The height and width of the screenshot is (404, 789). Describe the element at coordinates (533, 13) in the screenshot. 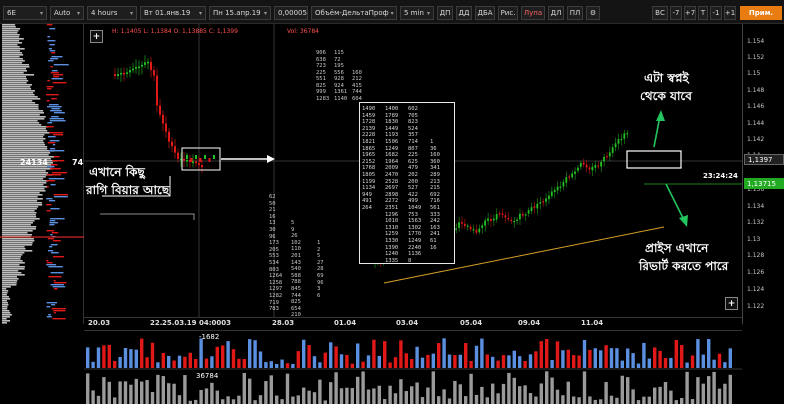

I see `toolbar-button-magnifier: Лупа` at that location.